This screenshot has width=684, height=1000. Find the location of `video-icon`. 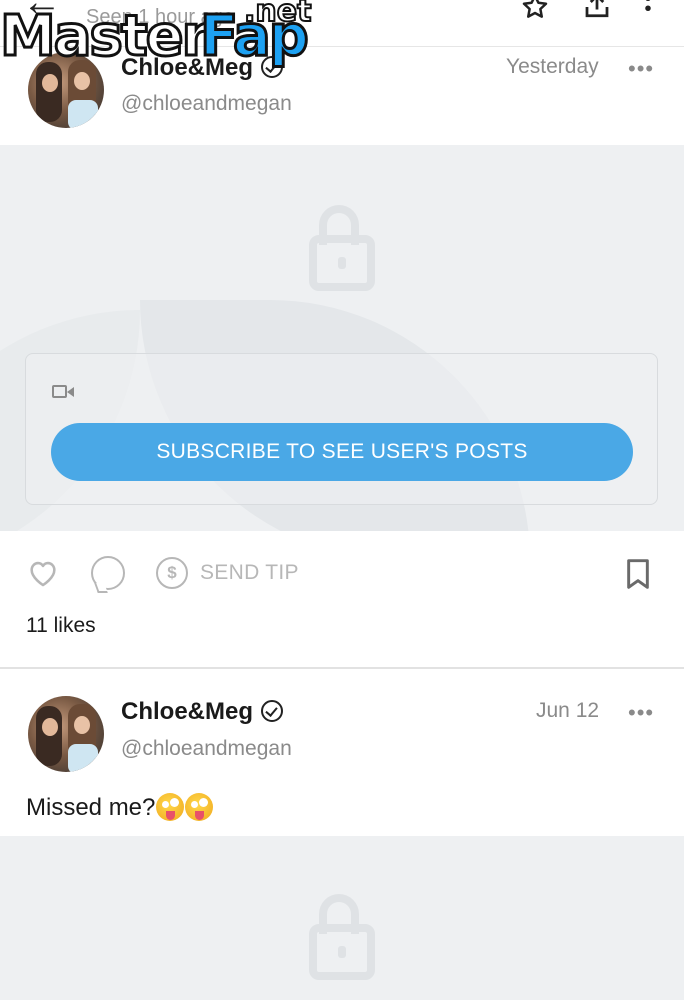

video-icon is located at coordinates (64, 392).